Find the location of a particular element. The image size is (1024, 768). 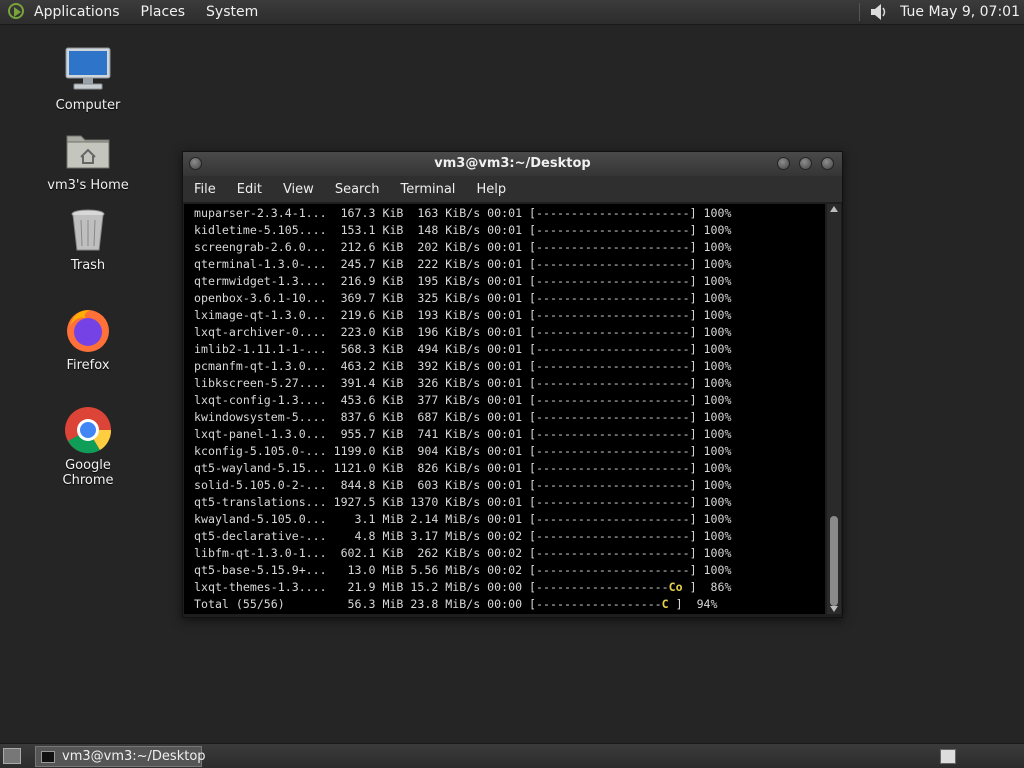

window-title: vm3@vm3:~/Desktop is located at coordinates (512, 163).